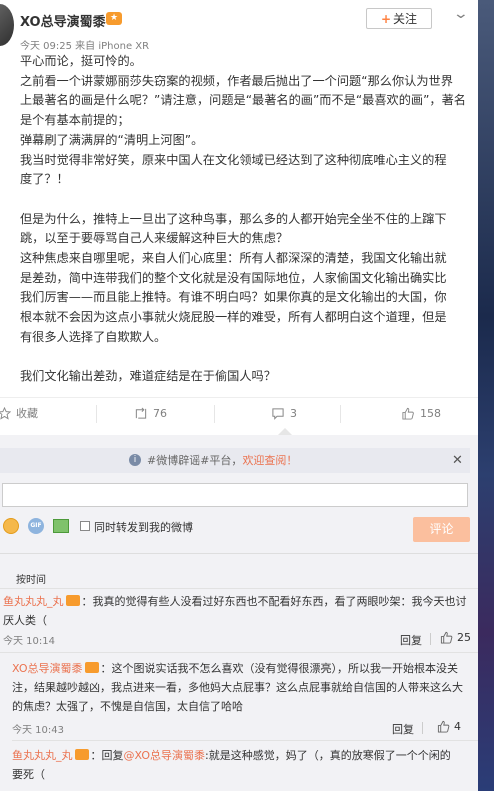 The height and width of the screenshot is (791, 494). I want to click on post-line: 平心而论，挺可怜的。, so click(81, 61).